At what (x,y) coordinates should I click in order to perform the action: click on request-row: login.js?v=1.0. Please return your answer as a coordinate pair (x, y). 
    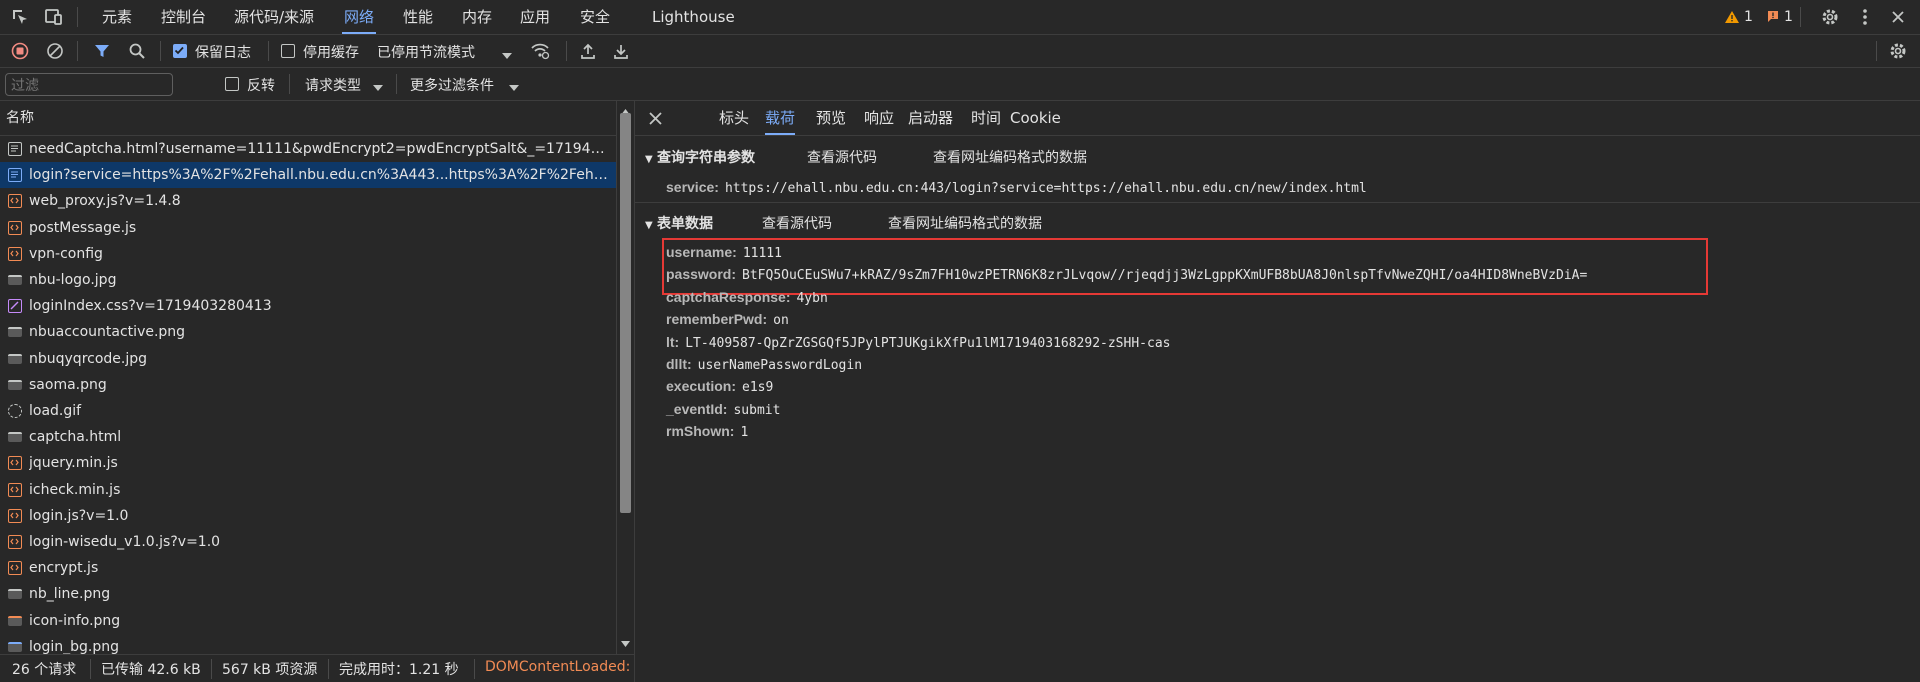
    Looking at the image, I should click on (308, 516).